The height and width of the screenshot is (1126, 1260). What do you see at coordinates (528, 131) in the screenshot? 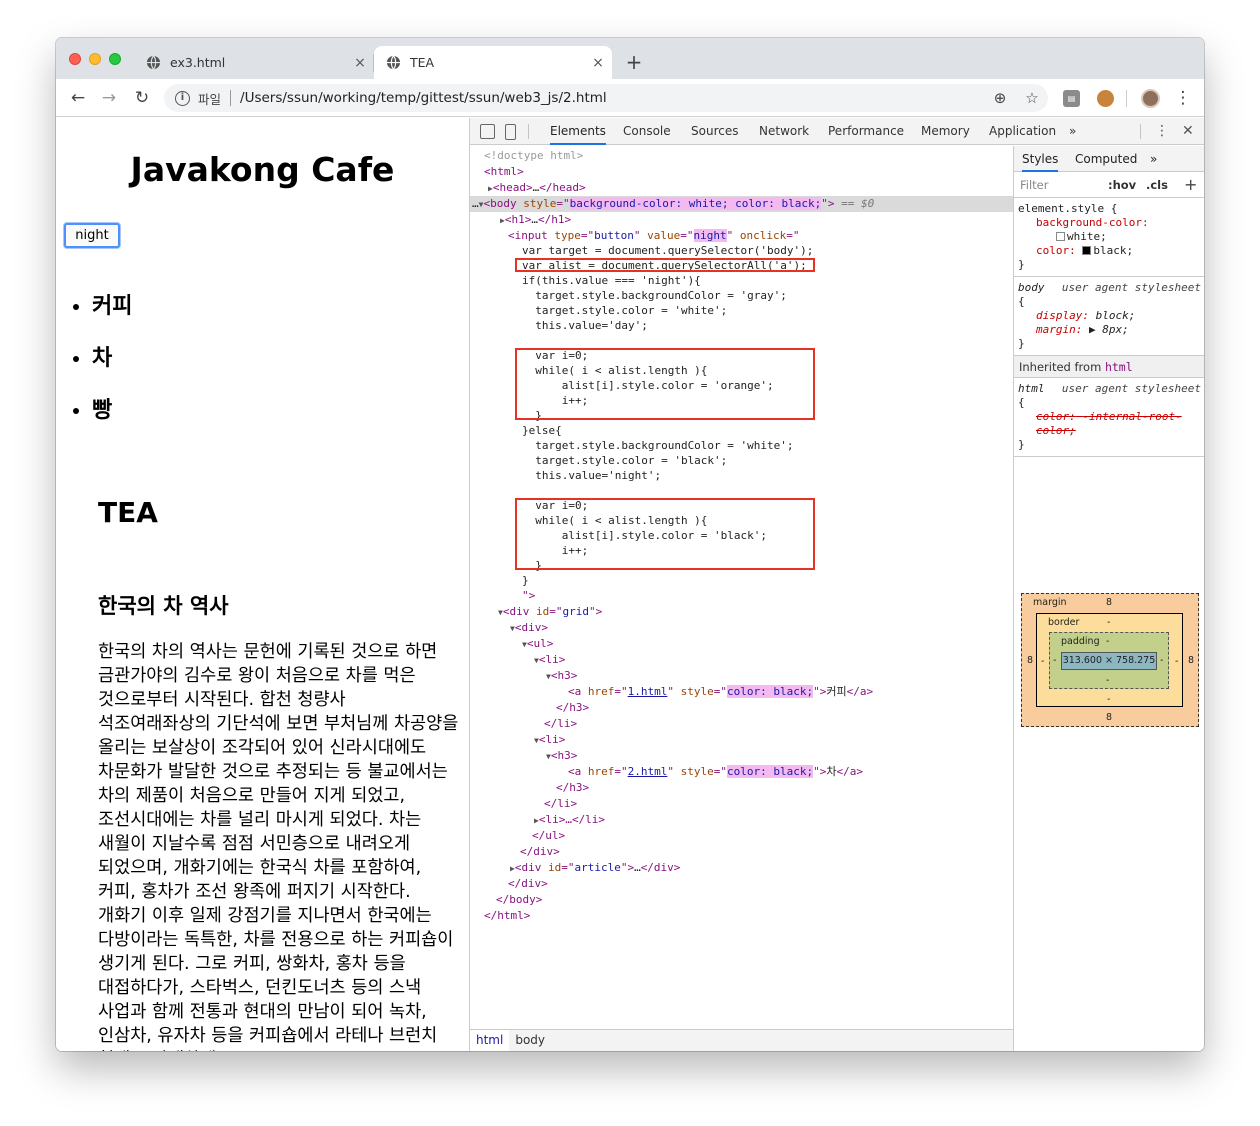
I see `toolbar-divider` at bounding box center [528, 131].